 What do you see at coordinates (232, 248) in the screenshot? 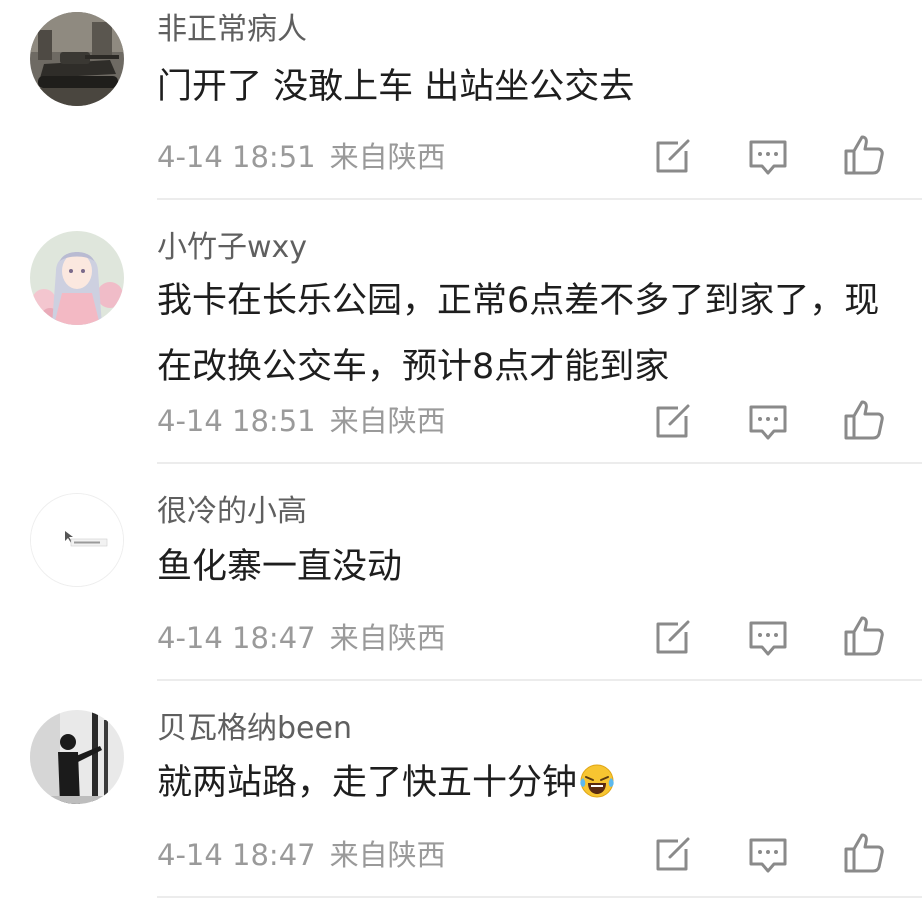
I see `username: 小竹子wxy` at bounding box center [232, 248].